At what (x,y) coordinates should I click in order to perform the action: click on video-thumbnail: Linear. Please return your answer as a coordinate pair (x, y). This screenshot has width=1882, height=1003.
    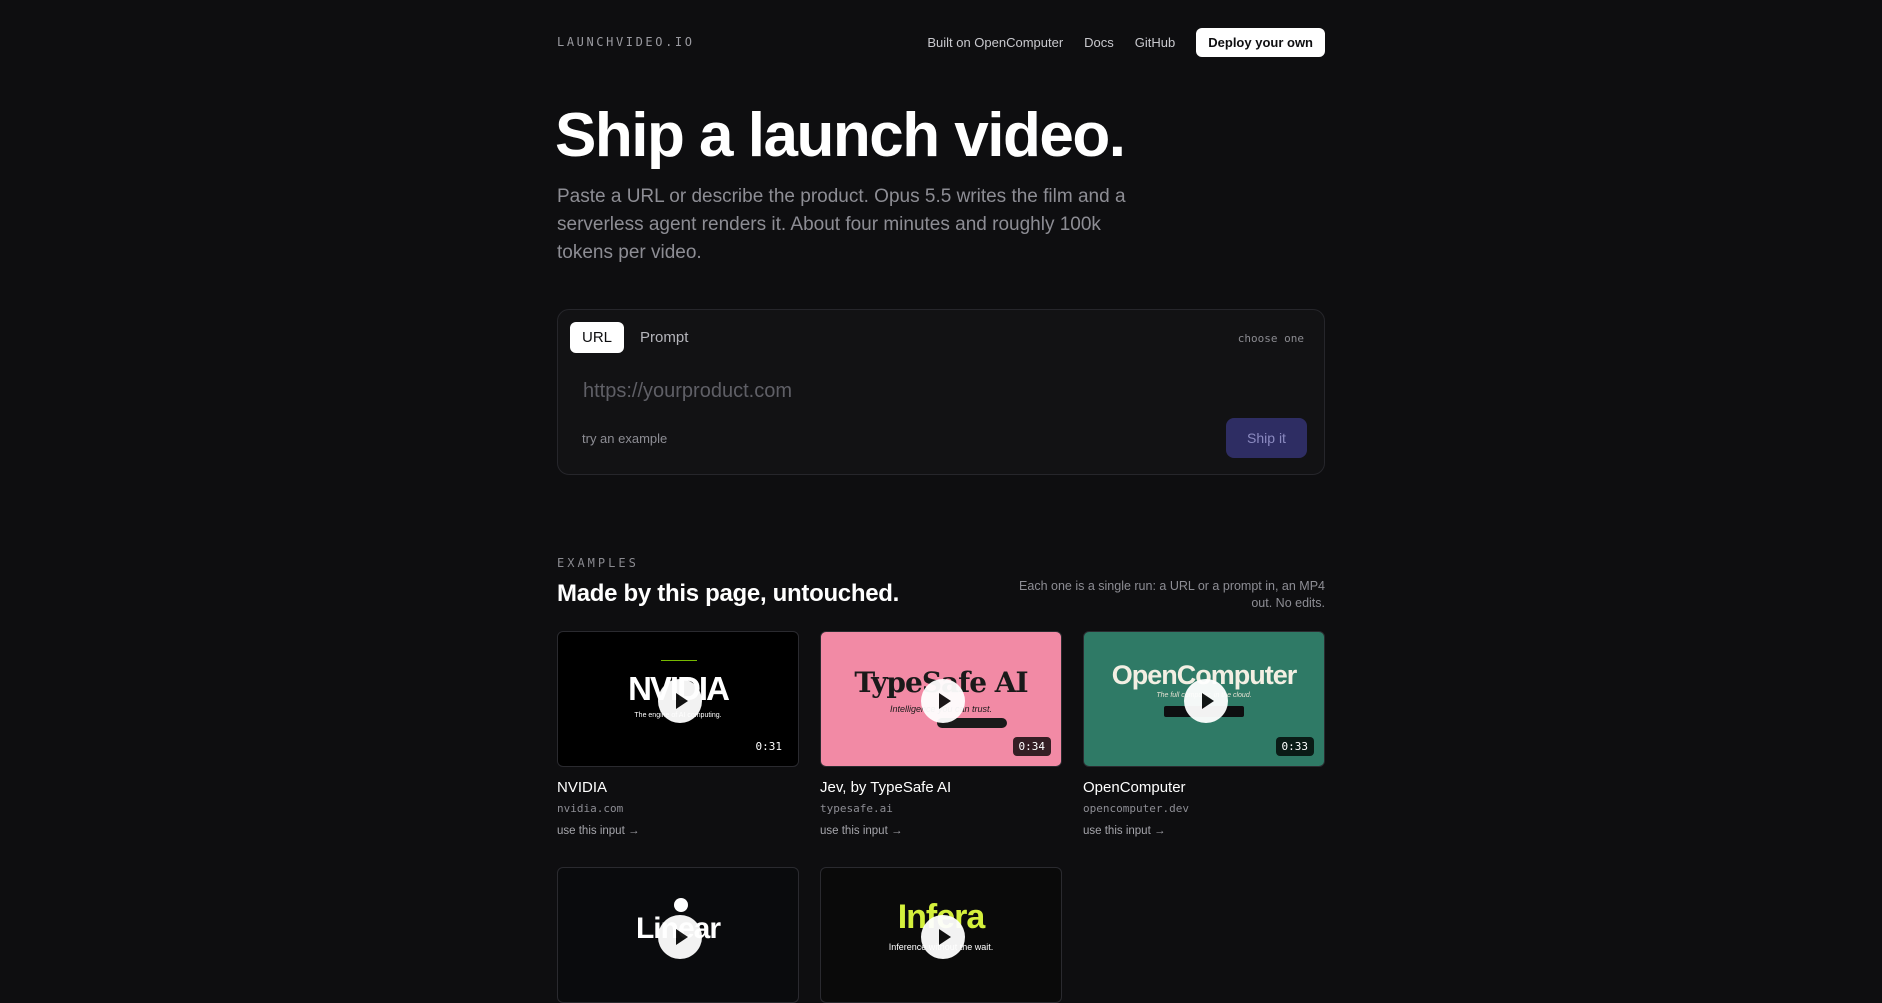
    Looking at the image, I should click on (678, 935).